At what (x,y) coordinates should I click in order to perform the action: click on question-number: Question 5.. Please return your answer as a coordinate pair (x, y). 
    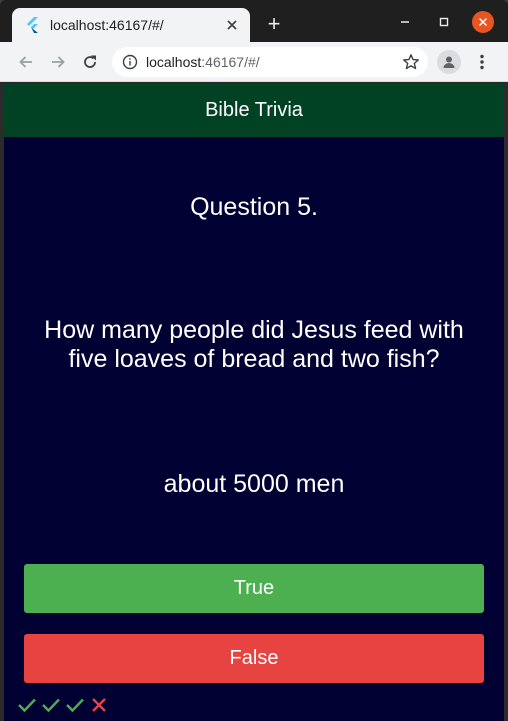
    Looking at the image, I should click on (254, 207).